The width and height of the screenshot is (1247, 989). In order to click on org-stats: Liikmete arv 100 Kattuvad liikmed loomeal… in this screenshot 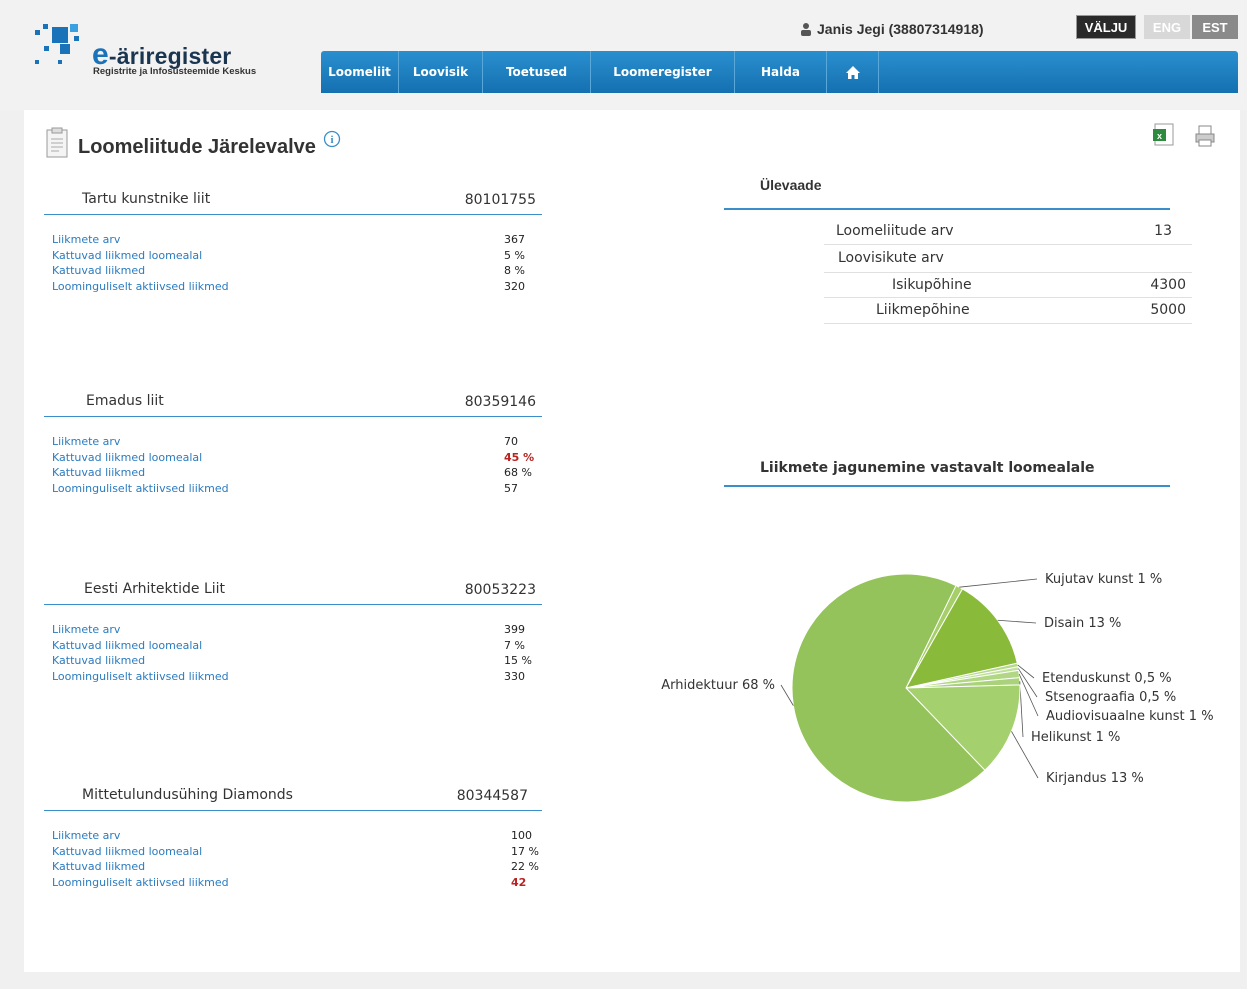, I will do `click(293, 860)`.